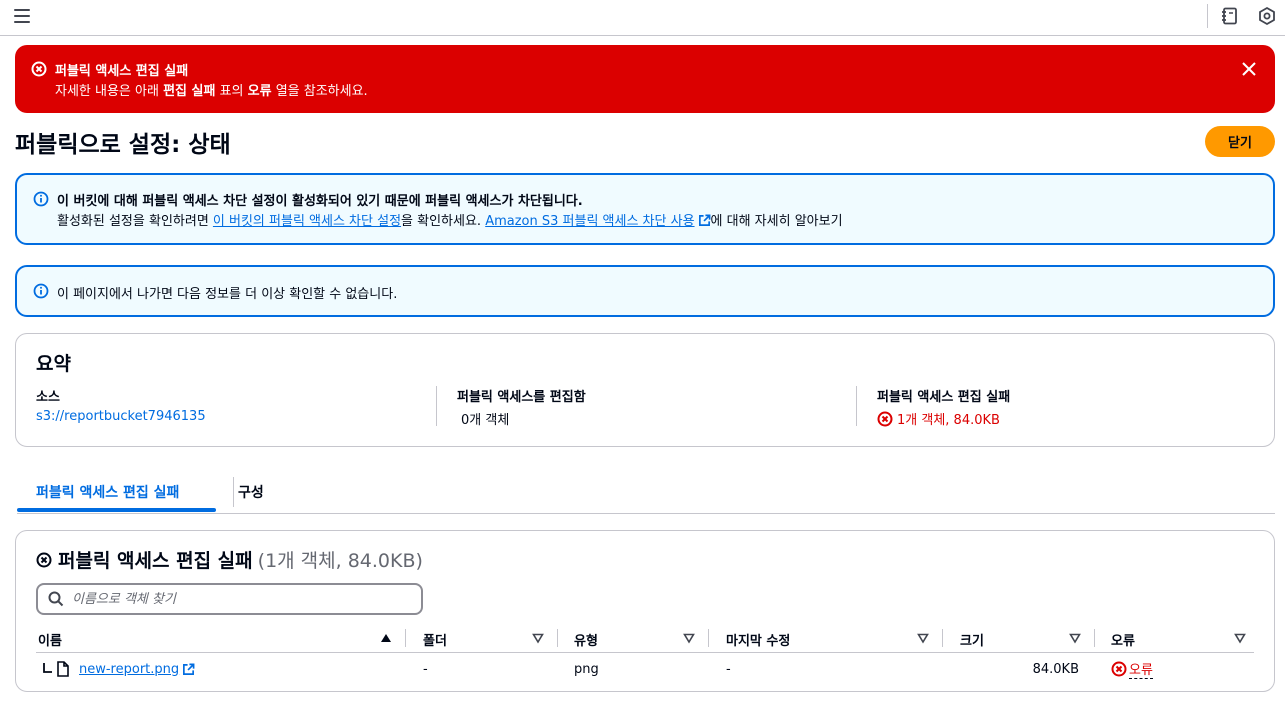  Describe the element at coordinates (972, 639) in the screenshot. I see `column-header-size: 크기` at that location.